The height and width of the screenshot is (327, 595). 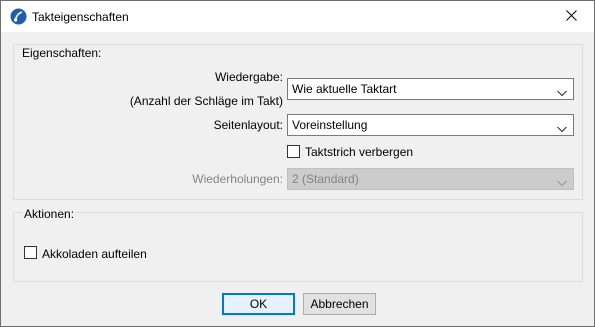 I want to click on page-layout-dropdown-value: Voreinstellung, so click(x=330, y=125).